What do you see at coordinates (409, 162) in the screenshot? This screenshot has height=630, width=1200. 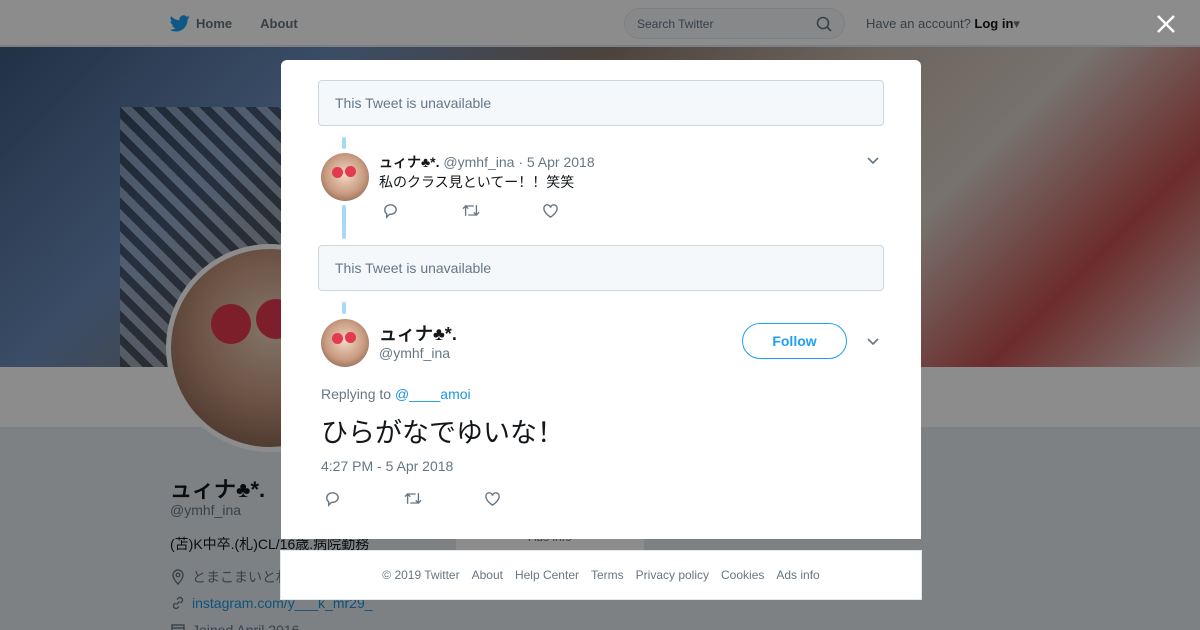 I see `tweet1-name: ュィナ♣*.` at bounding box center [409, 162].